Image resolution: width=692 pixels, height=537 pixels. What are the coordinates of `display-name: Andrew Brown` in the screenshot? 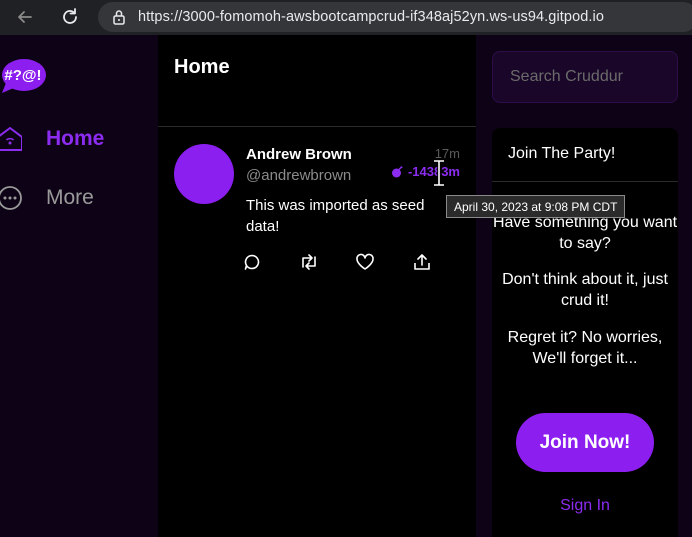 It's located at (299, 154).